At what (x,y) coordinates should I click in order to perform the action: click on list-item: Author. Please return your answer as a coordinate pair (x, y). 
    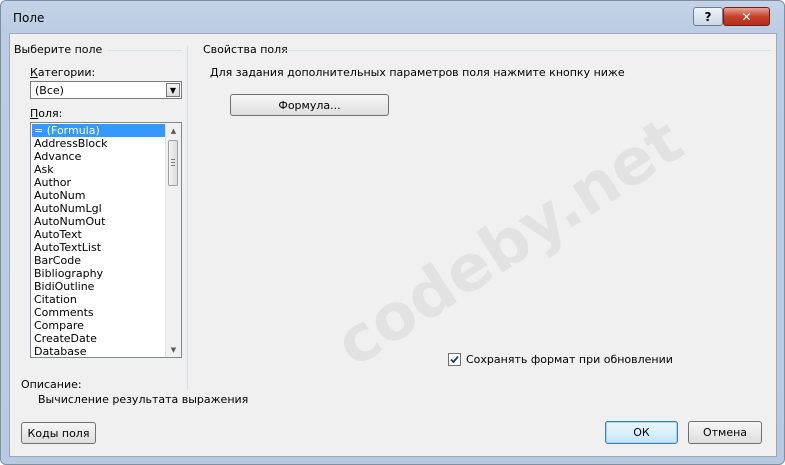
    Looking at the image, I should click on (99, 182).